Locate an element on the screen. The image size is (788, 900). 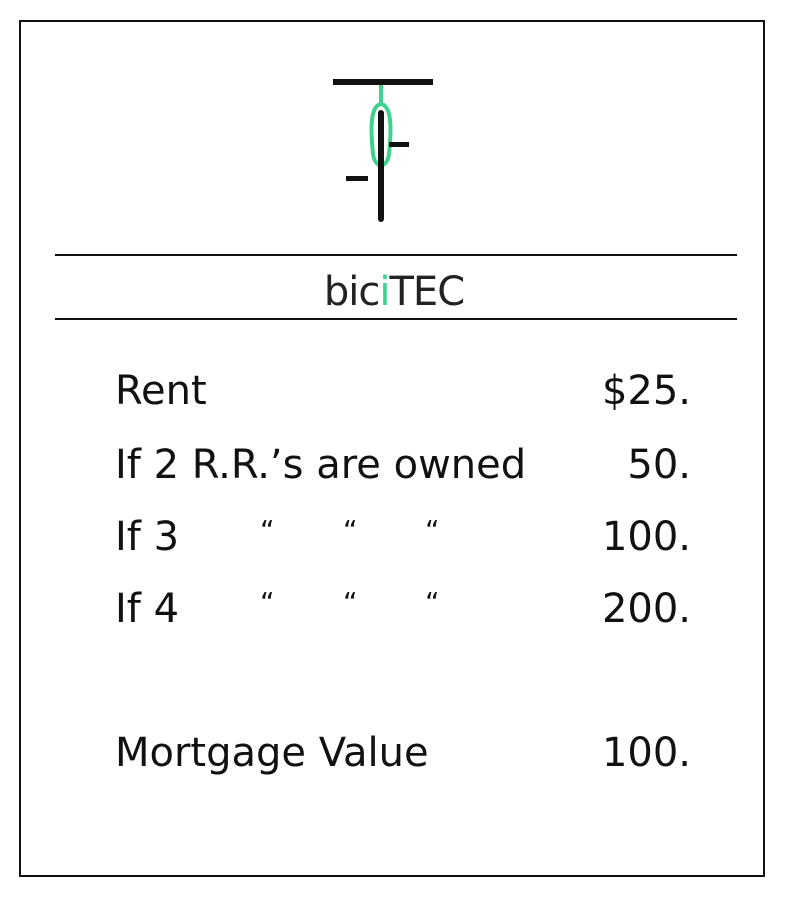
rent-2-rr-value: 50. is located at coordinates (659, 465).